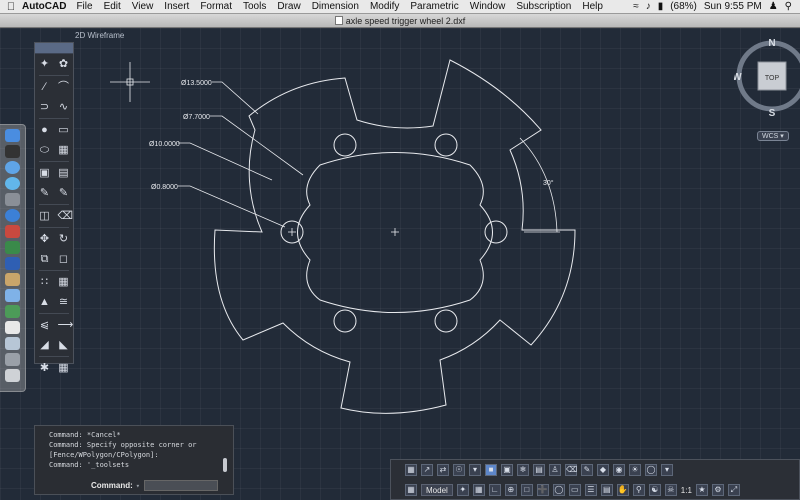  Describe the element at coordinates (64, 64) in the screenshot. I see `quick-tool-icon: ✿` at that location.